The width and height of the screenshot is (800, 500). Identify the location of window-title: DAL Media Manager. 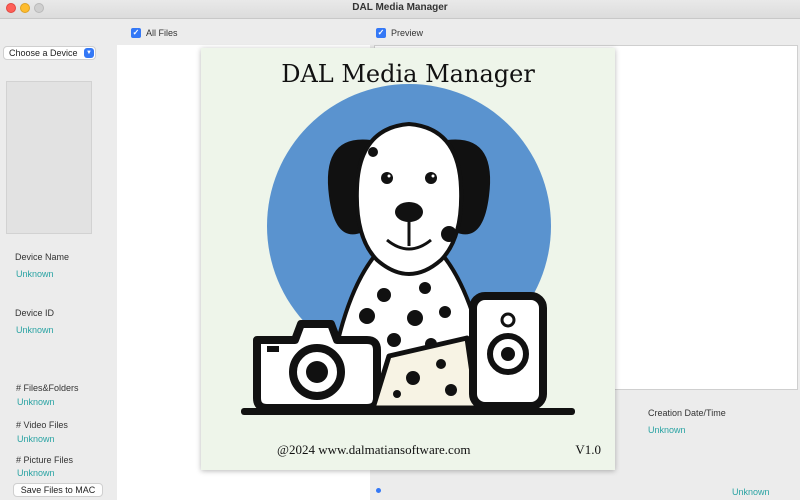
(400, 7).